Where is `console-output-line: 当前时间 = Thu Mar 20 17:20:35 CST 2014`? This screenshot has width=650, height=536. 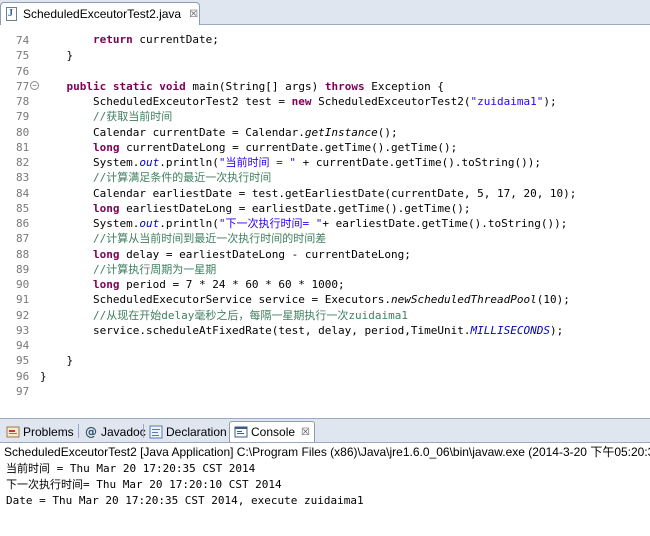 console-output-line: 当前时间 = Thu Mar 20 17:20:35 CST 2014 is located at coordinates (131, 468).